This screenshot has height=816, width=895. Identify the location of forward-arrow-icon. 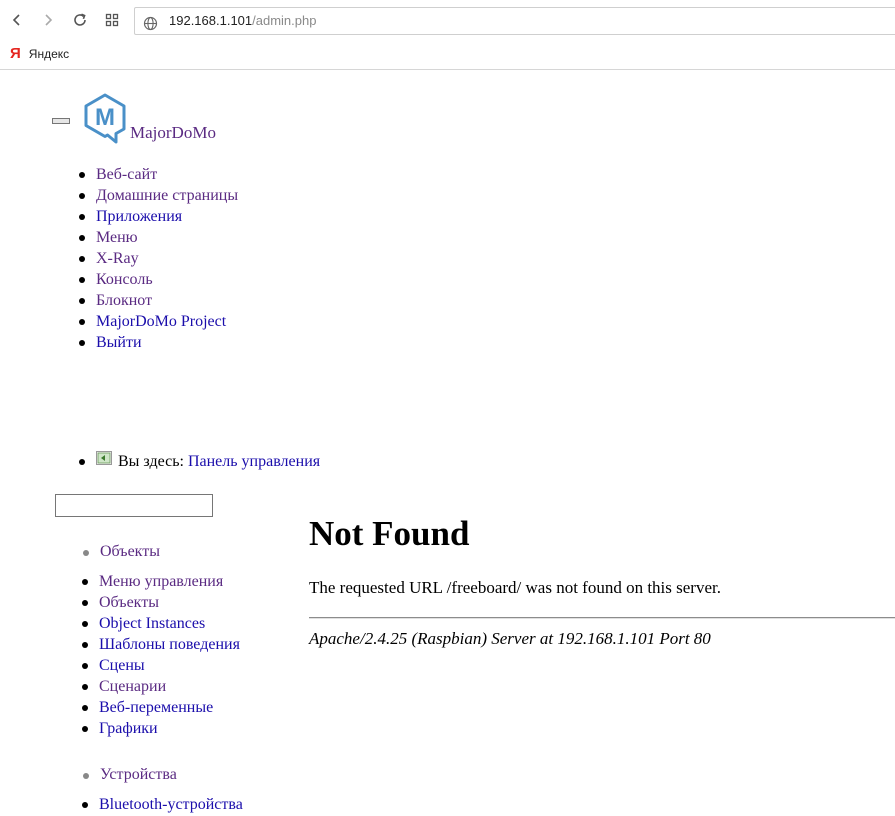
(49, 20).